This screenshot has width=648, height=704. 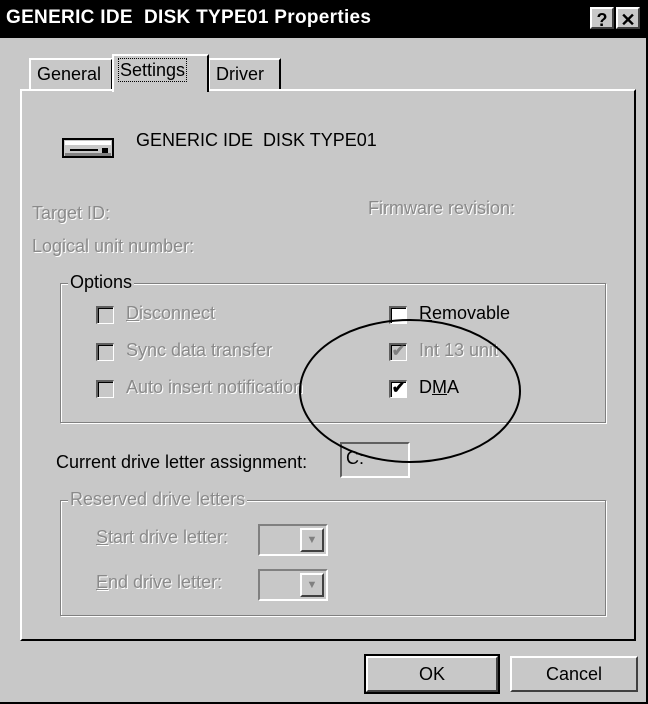 I want to click on sync-data-transfer-checkbox, so click(x=105, y=352).